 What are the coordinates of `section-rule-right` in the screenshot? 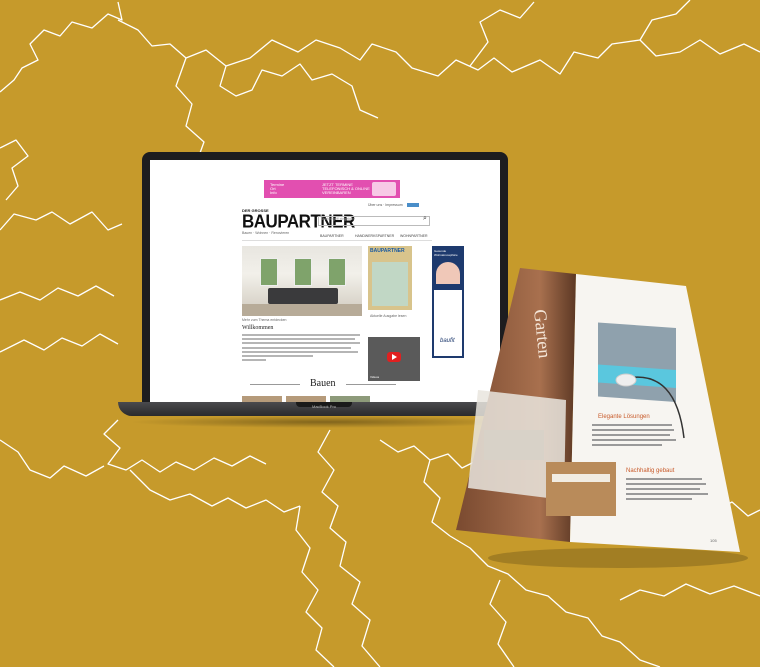 It's located at (371, 384).